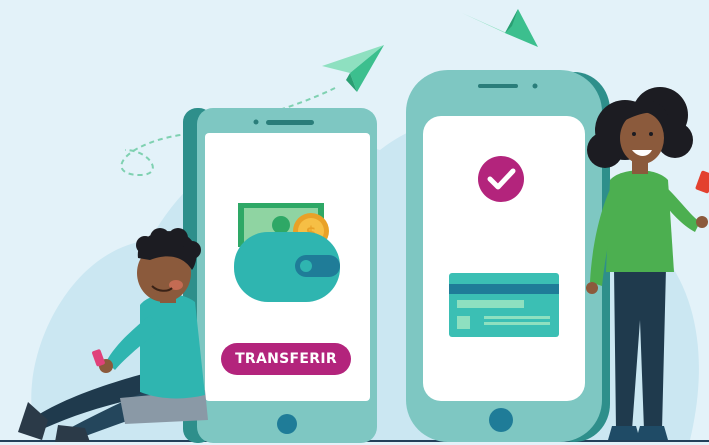 Image resolution: width=709 pixels, height=445 pixels. Describe the element at coordinates (501, 179) in the screenshot. I see `check-icon` at that location.